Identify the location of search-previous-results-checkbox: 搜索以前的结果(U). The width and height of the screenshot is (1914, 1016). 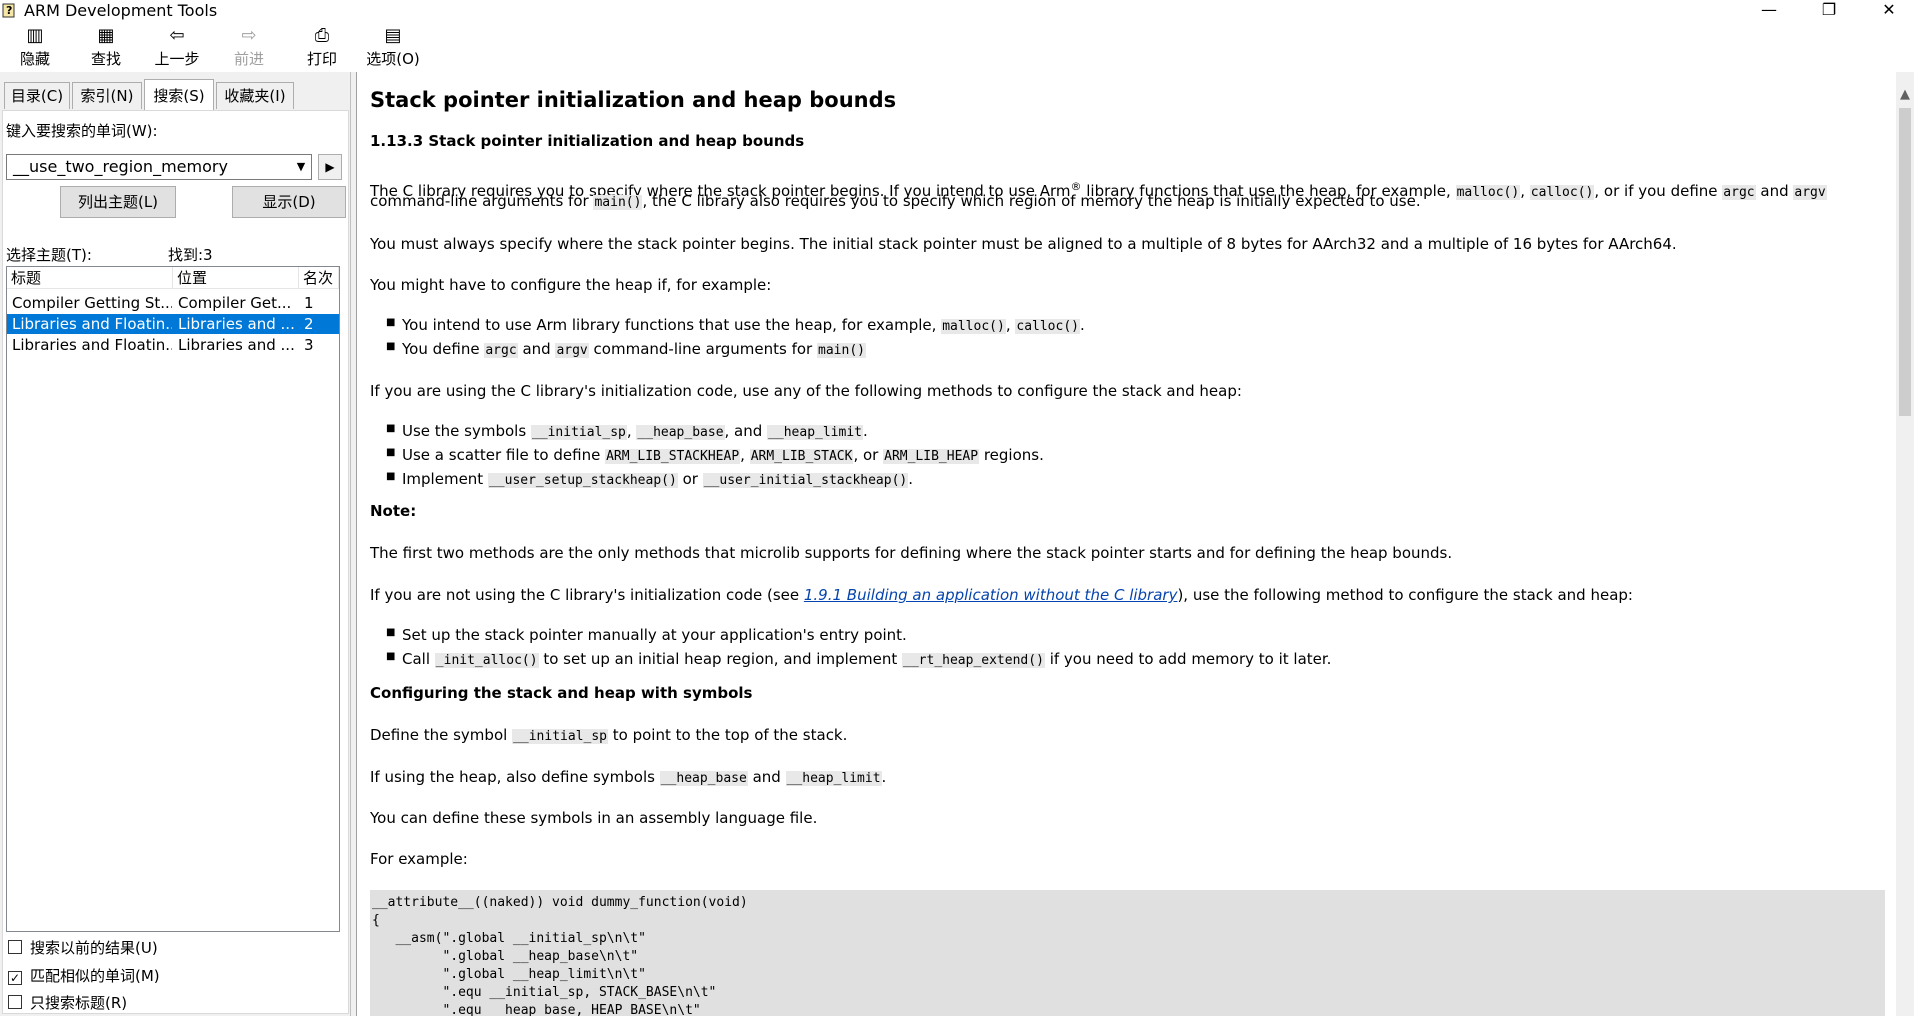
(83, 947).